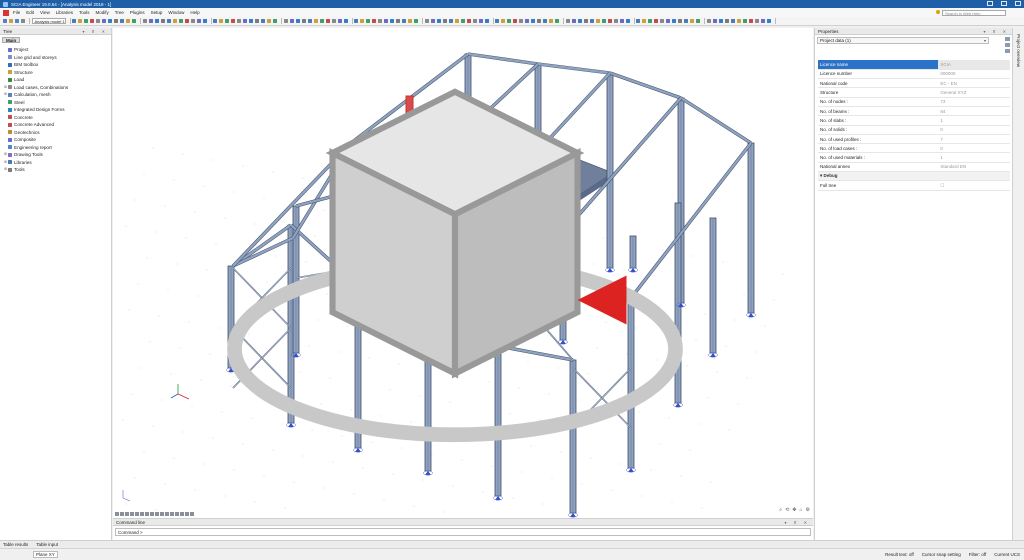 This screenshot has height=560, width=1024. I want to click on tree-item: ⊞ Load cases, Combinations, so click(55, 88).